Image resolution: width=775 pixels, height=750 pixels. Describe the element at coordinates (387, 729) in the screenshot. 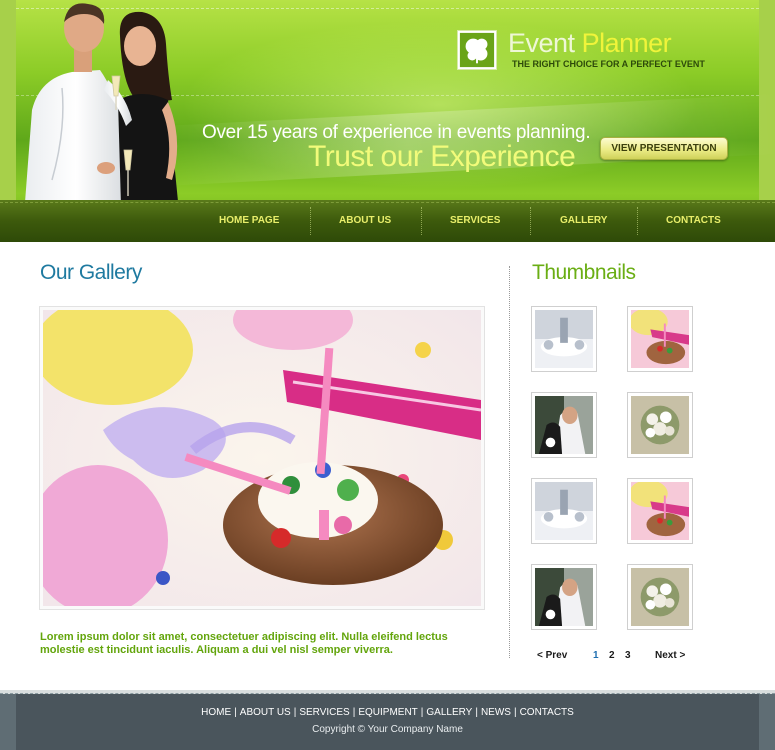

I see `copyright-text: Copyright © Your Company Name` at that location.